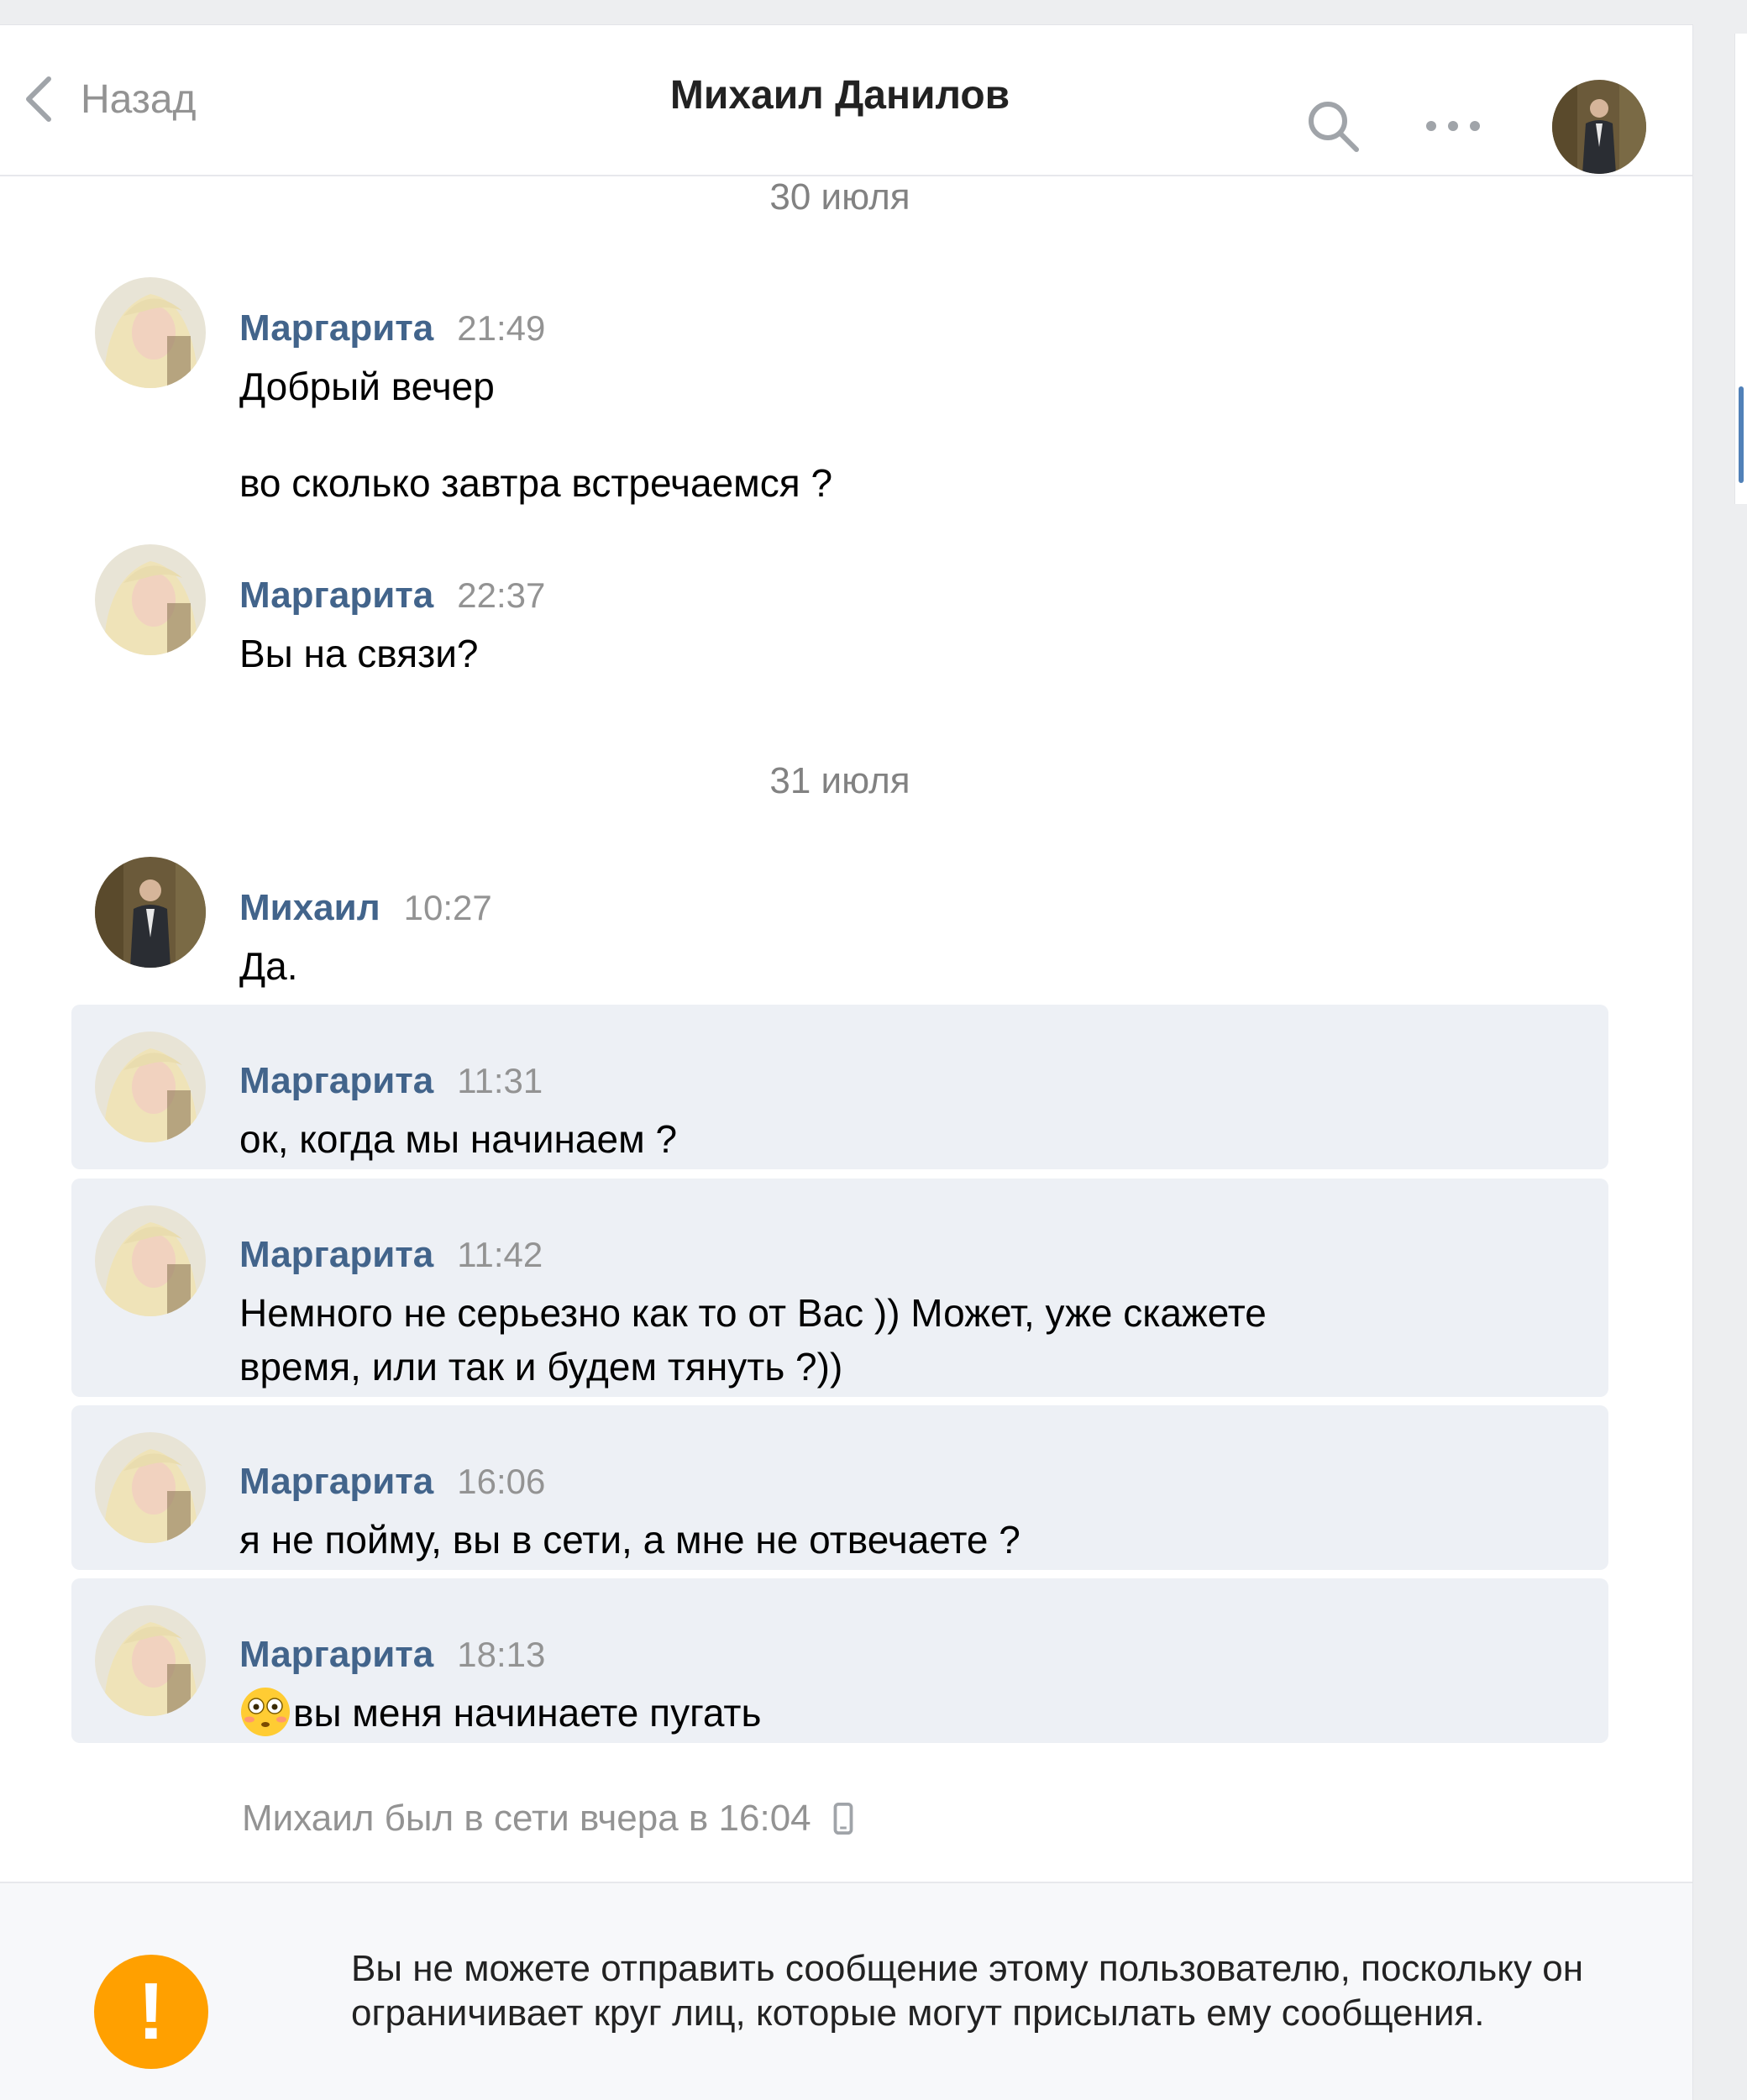 The width and height of the screenshot is (1747, 2100). What do you see at coordinates (846, 100) in the screenshot?
I see `chat-header: Назад Михаил Данилов` at bounding box center [846, 100].